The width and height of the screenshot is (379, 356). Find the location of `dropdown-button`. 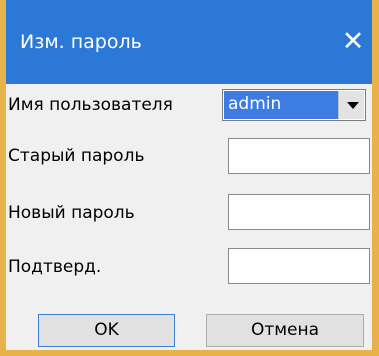

dropdown-button is located at coordinates (351, 105).